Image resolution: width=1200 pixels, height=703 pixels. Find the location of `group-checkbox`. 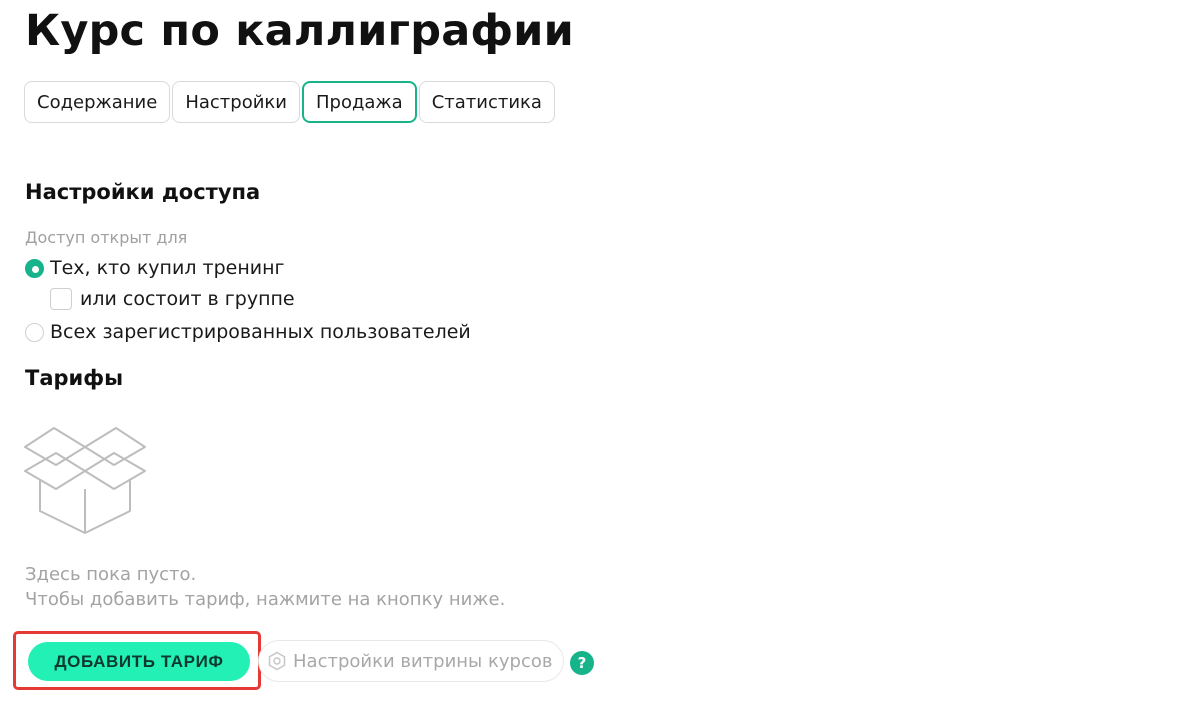

group-checkbox is located at coordinates (61, 299).